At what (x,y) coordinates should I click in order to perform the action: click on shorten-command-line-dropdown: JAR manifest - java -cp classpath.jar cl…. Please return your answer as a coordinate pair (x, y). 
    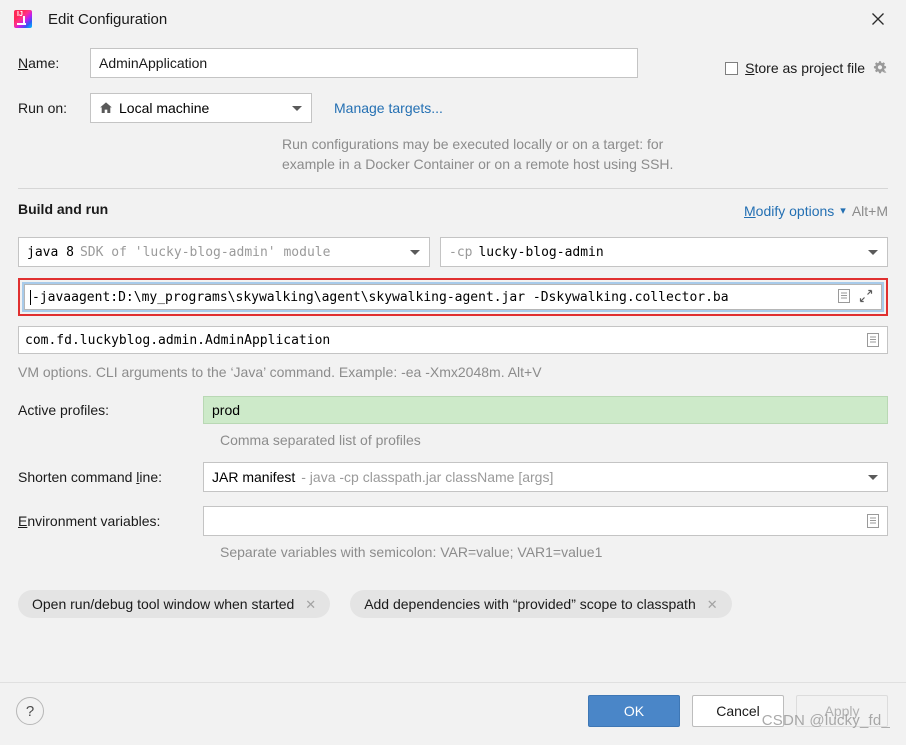
    Looking at the image, I should click on (545, 477).